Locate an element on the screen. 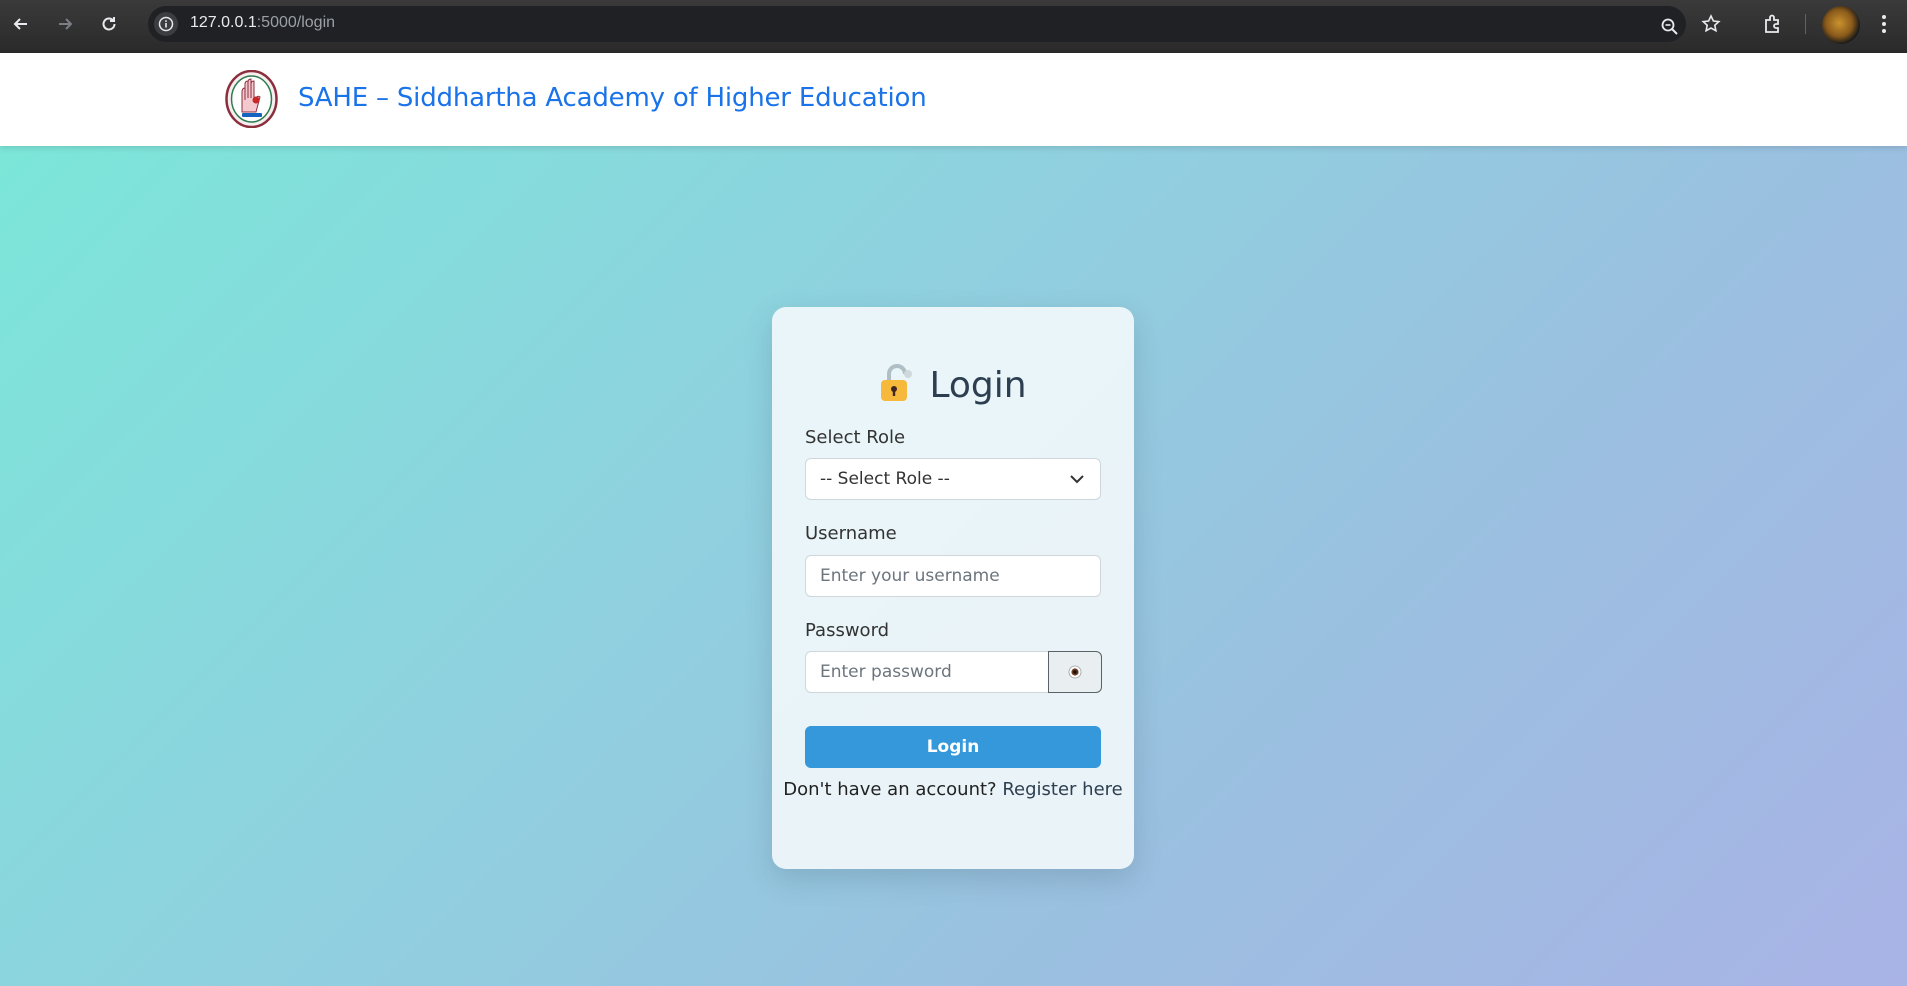  toggle-password-button is located at coordinates (1075, 672).